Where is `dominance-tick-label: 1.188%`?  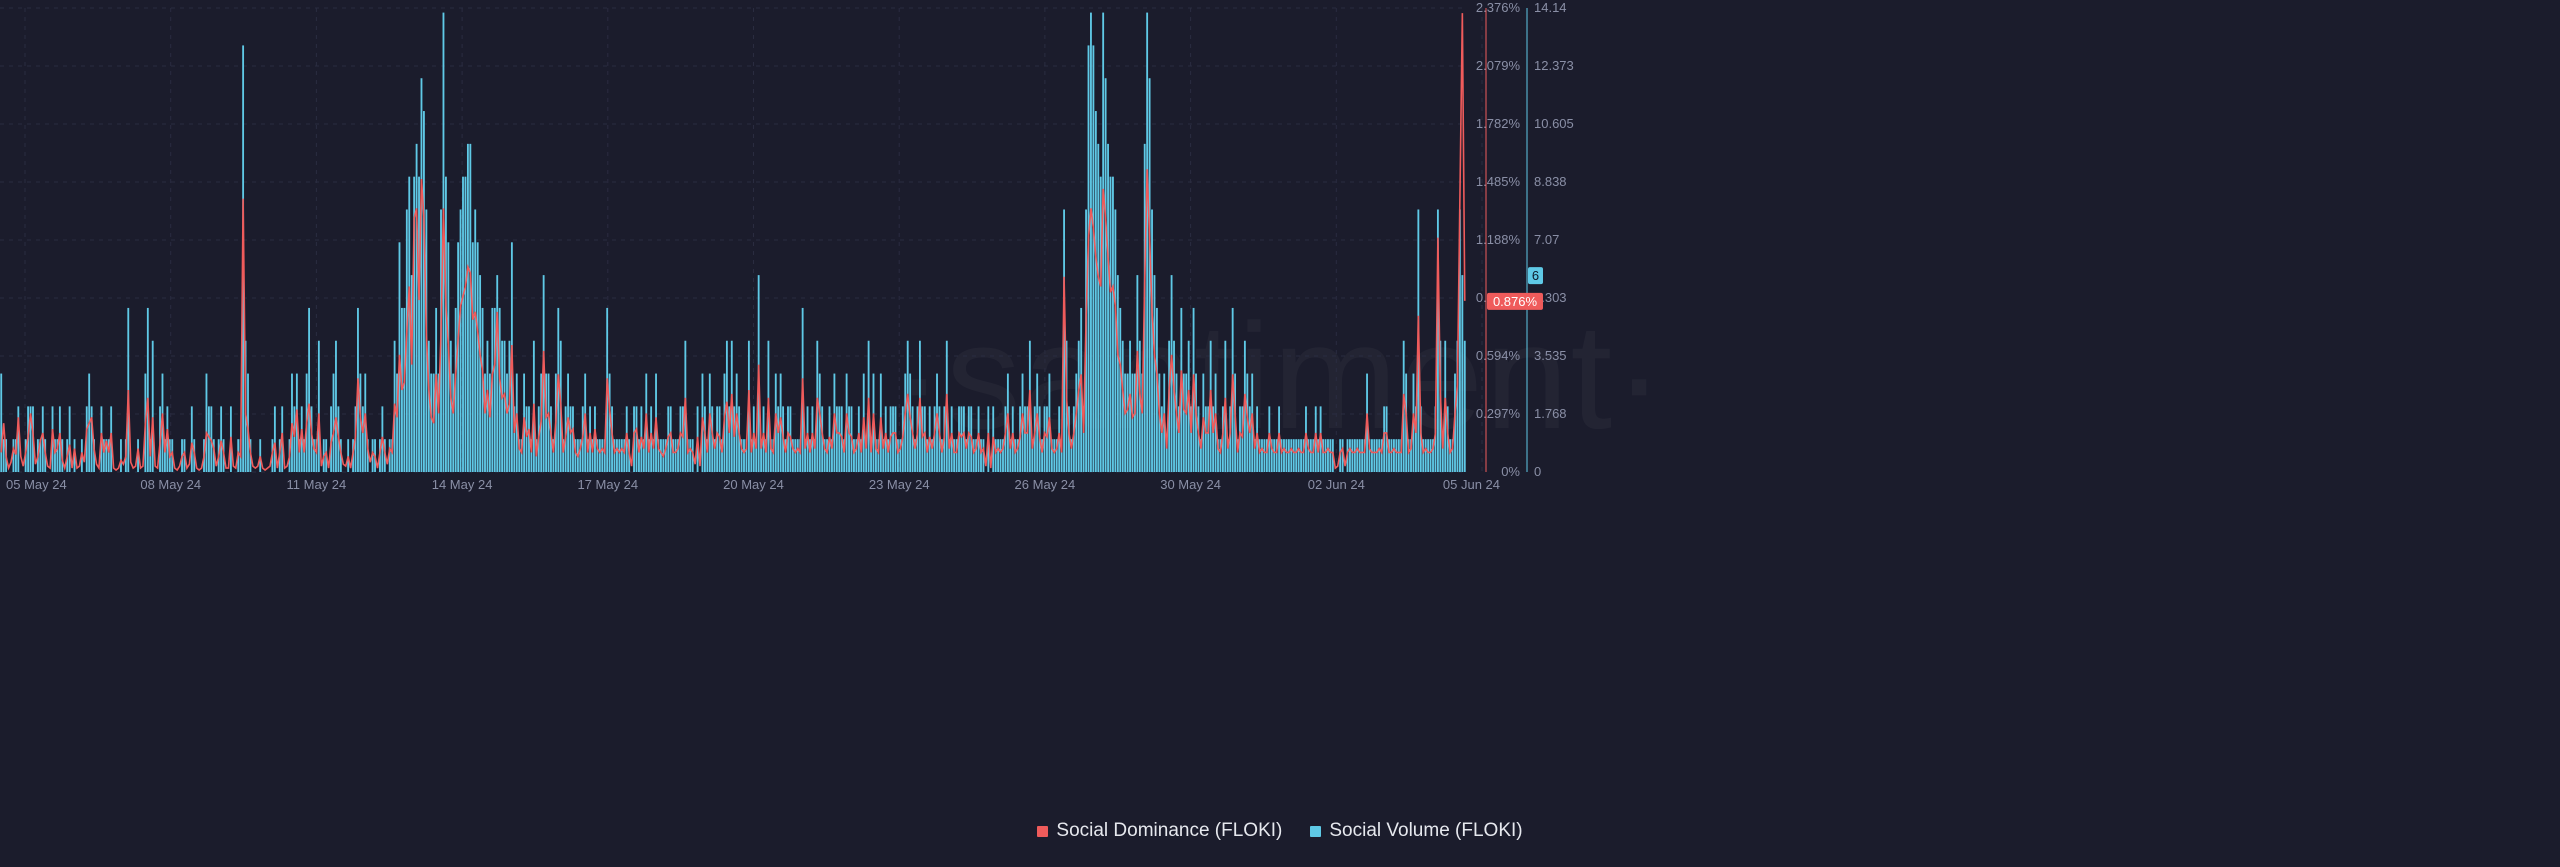
dominance-tick-label: 1.188% is located at coordinates (1498, 239).